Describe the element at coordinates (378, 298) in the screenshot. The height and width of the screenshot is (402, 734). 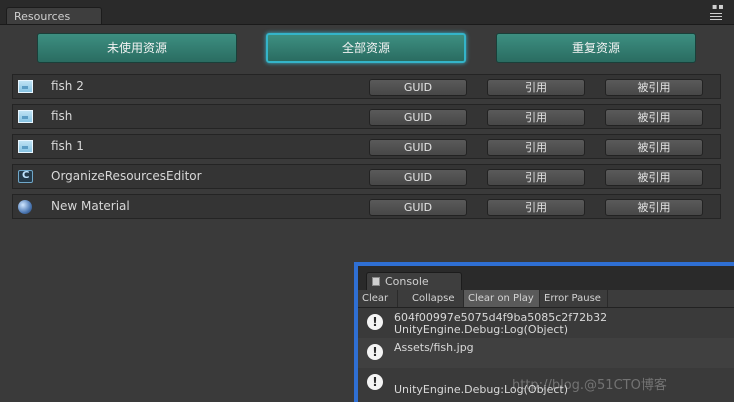
I see `clear-button: Clear` at that location.